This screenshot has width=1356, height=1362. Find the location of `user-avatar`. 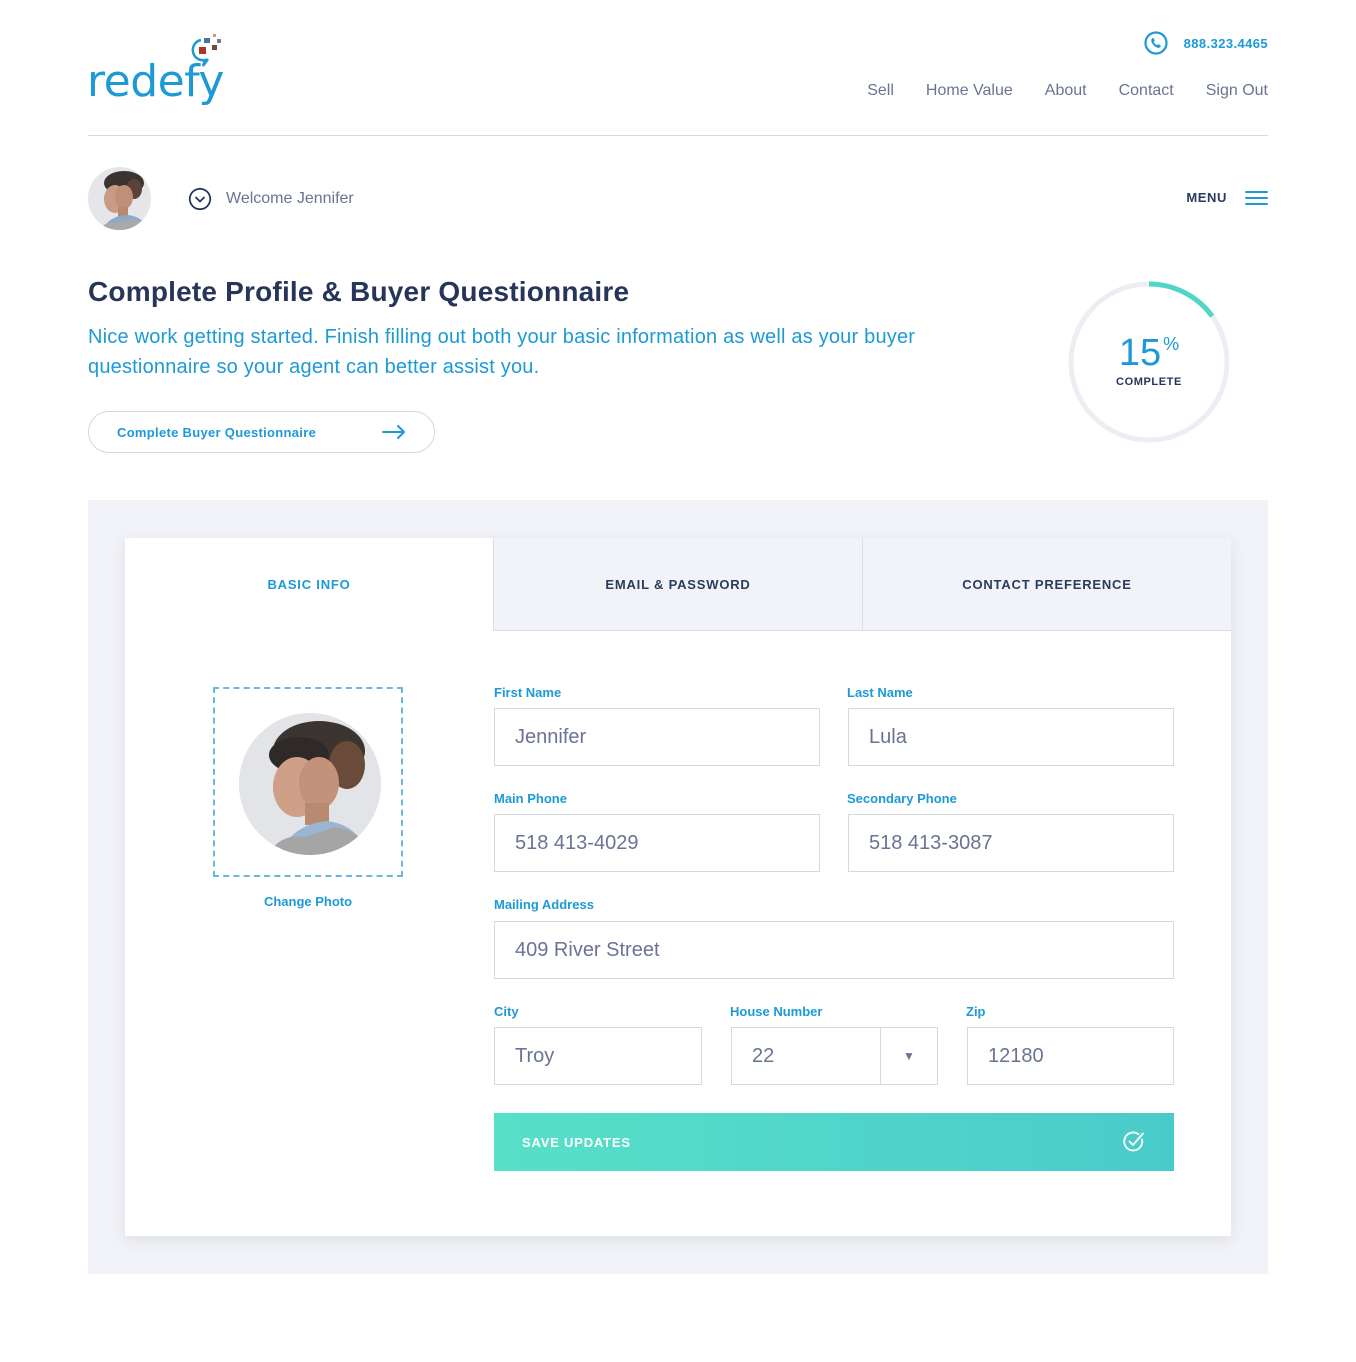

user-avatar is located at coordinates (119, 198).